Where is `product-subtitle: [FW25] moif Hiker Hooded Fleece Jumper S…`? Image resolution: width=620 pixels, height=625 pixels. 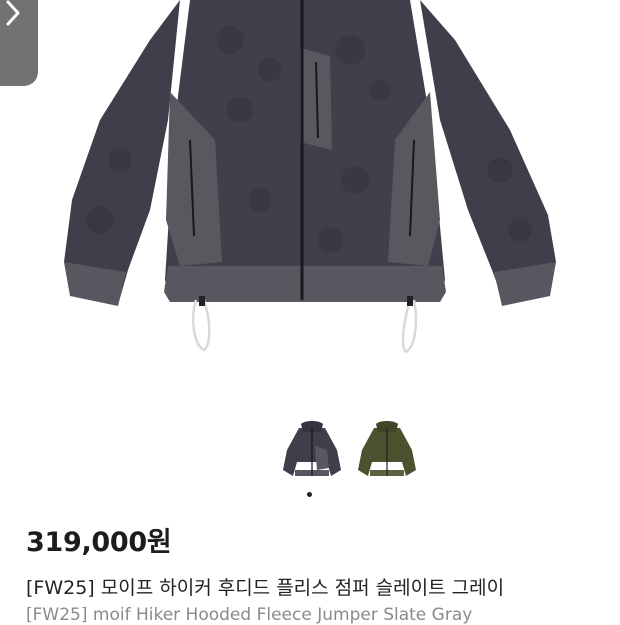 product-subtitle: [FW25] moif Hiker Hooded Fleece Jumper S… is located at coordinates (249, 615).